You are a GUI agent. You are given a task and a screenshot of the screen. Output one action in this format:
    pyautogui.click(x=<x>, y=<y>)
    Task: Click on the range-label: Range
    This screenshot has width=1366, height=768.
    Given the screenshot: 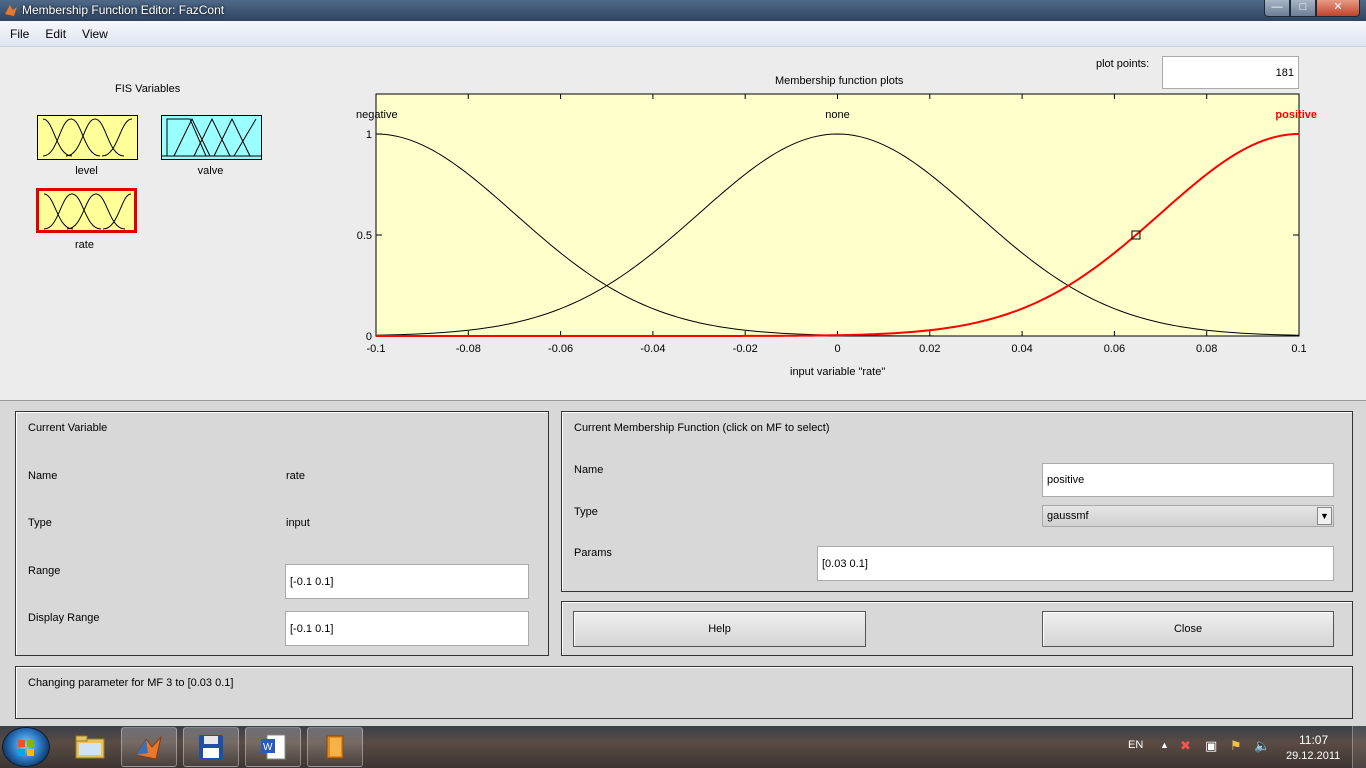 What is the action you would take?
    pyautogui.click(x=44, y=571)
    